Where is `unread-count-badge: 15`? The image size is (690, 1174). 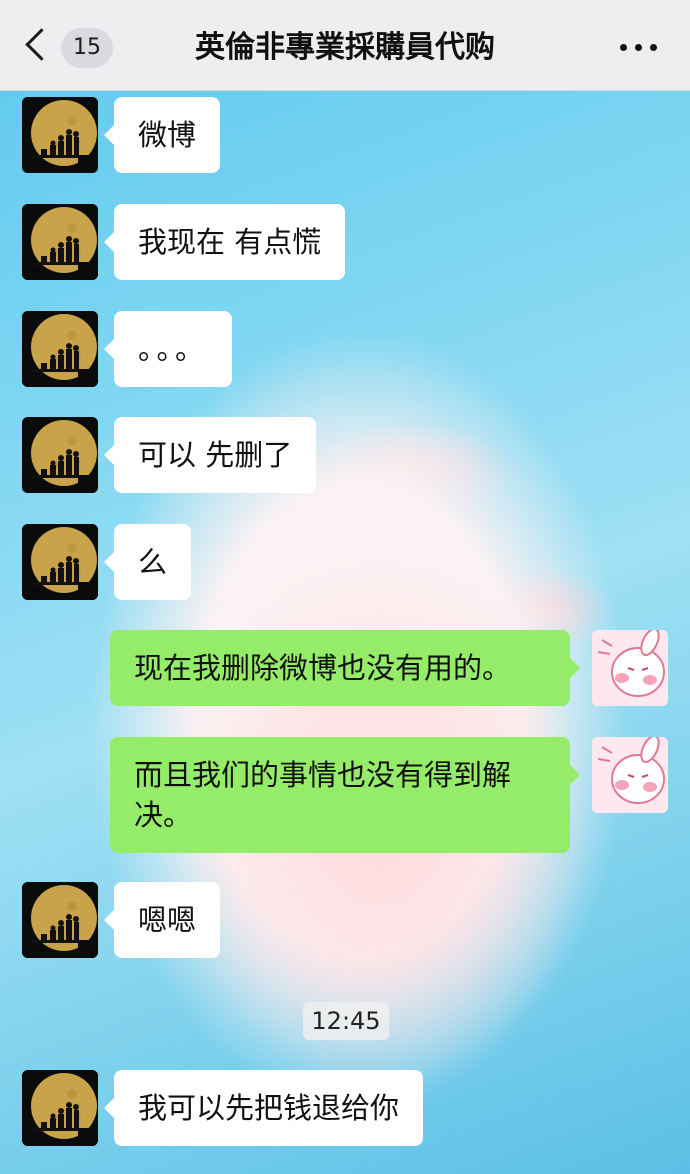
unread-count-badge: 15 is located at coordinates (87, 48).